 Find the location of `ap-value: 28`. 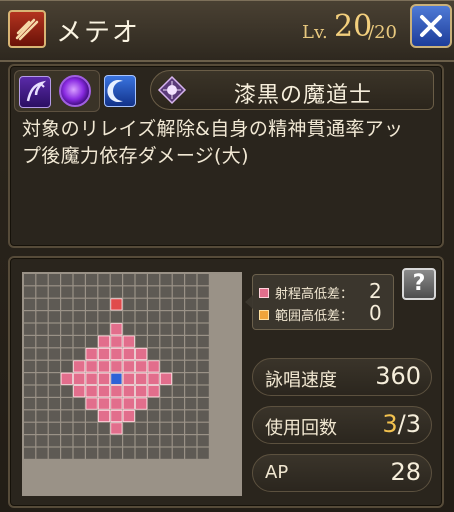

ap-value: 28 is located at coordinates (405, 472).